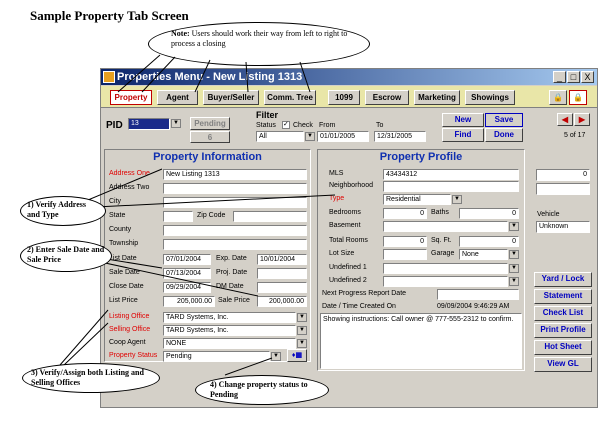 This screenshot has height=421, width=616. What do you see at coordinates (443, 253) in the screenshot?
I see `garage-label: Garage` at bounding box center [443, 253].